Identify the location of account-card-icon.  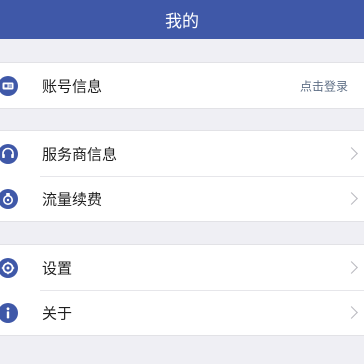
(9, 85).